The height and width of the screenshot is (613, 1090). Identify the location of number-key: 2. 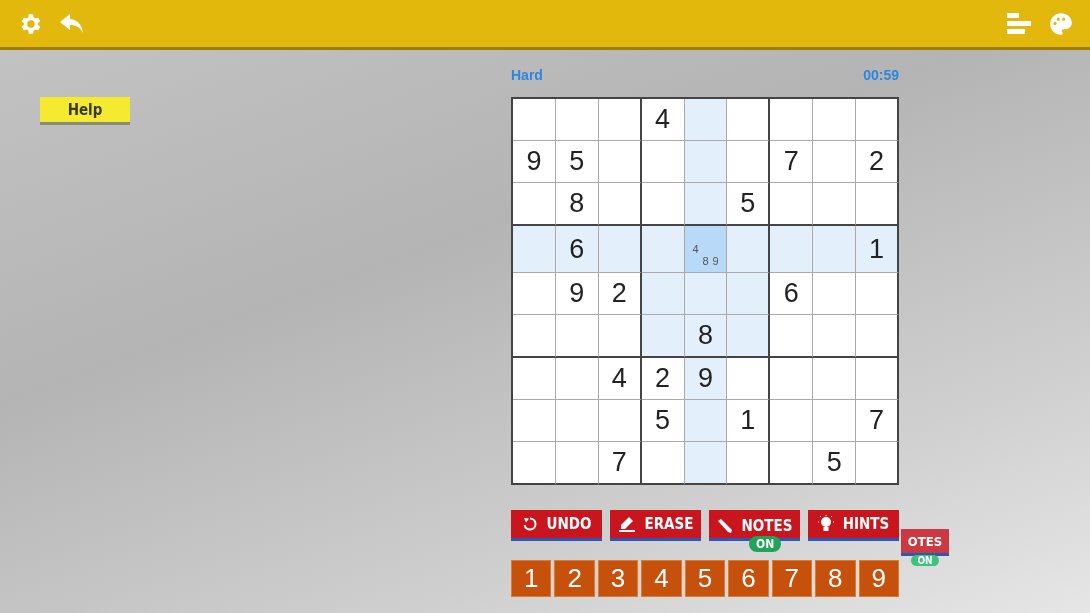
(574, 578).